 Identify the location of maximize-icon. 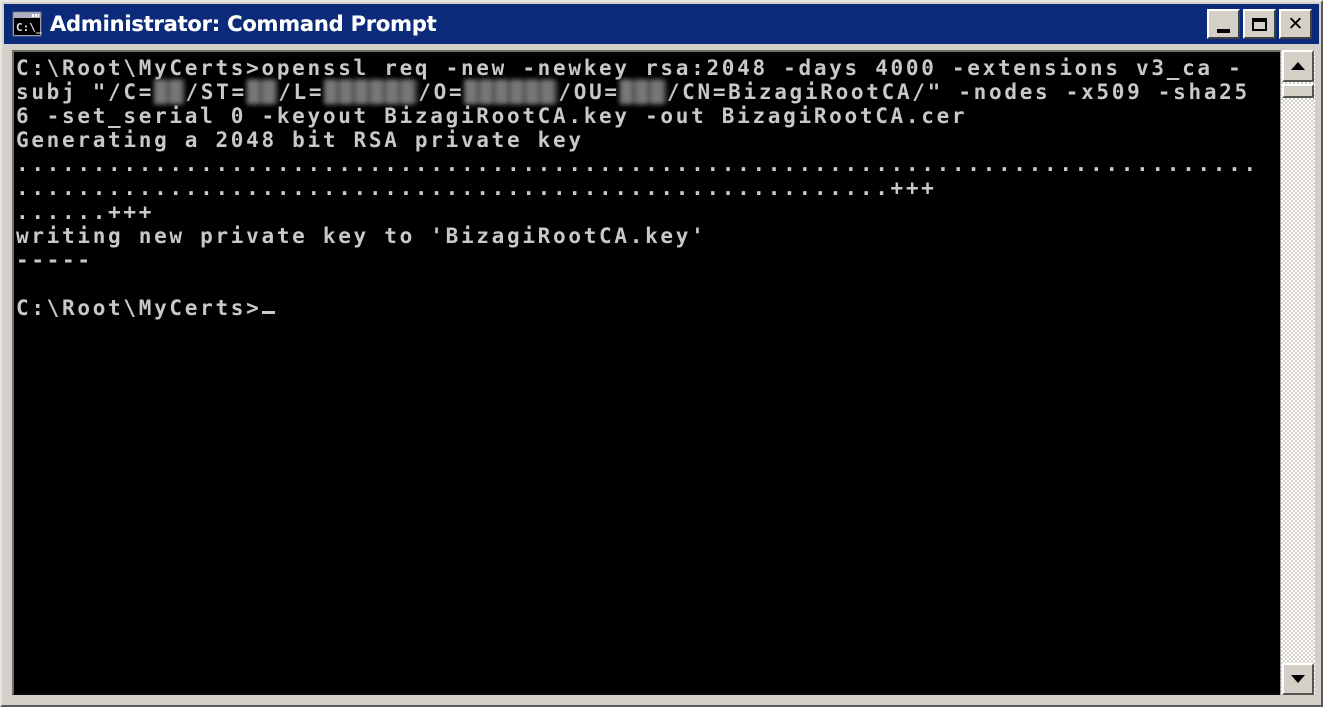
(1259, 24).